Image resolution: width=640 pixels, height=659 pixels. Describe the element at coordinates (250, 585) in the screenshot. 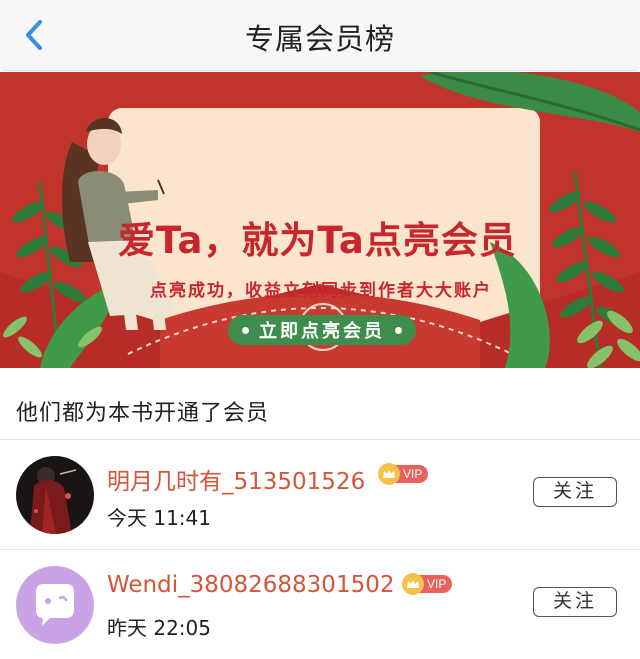

I see `member-name: Wendi_38082688301502` at that location.